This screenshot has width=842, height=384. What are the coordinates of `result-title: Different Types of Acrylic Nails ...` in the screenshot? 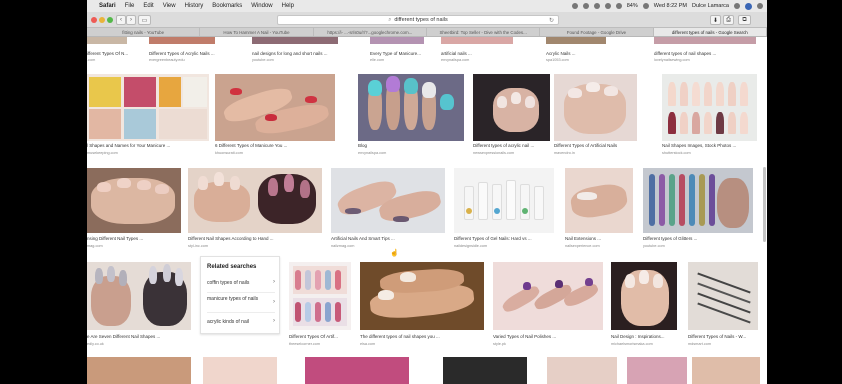 It's located at (199, 53).